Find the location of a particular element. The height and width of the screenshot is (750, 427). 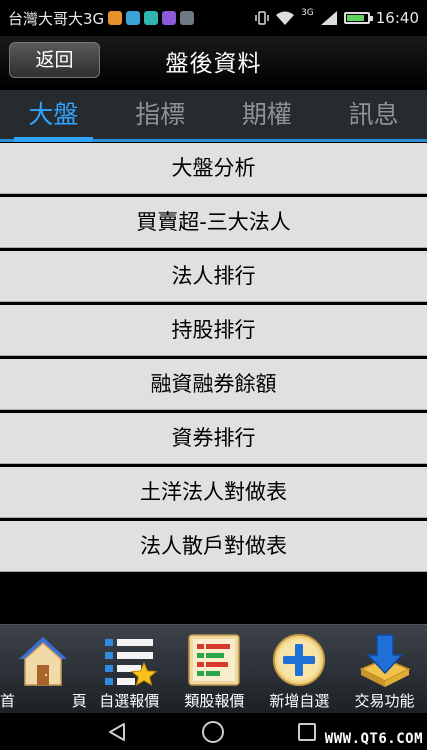

title-bar: 返回 盤後資料 is located at coordinates (213, 62).